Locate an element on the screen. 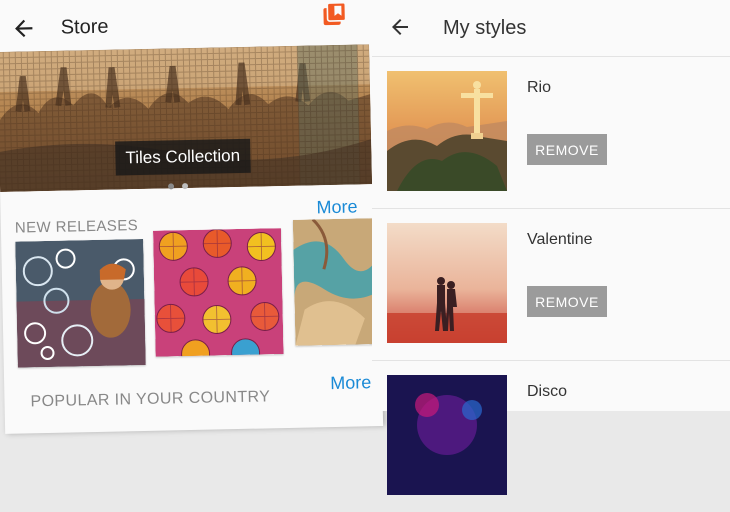 This screenshot has width=730, height=512. my-styles-app-bar: My styles is located at coordinates (551, 28).